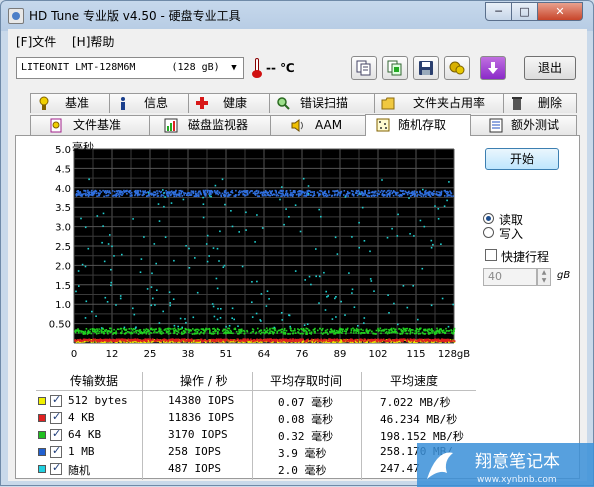 This screenshot has height=487, width=594. What do you see at coordinates (297, 15) in the screenshot?
I see `title-bar: HD Tune 专业版 v4.50 - 硬盘专业工具 ─ □ ✕` at bounding box center [297, 15].